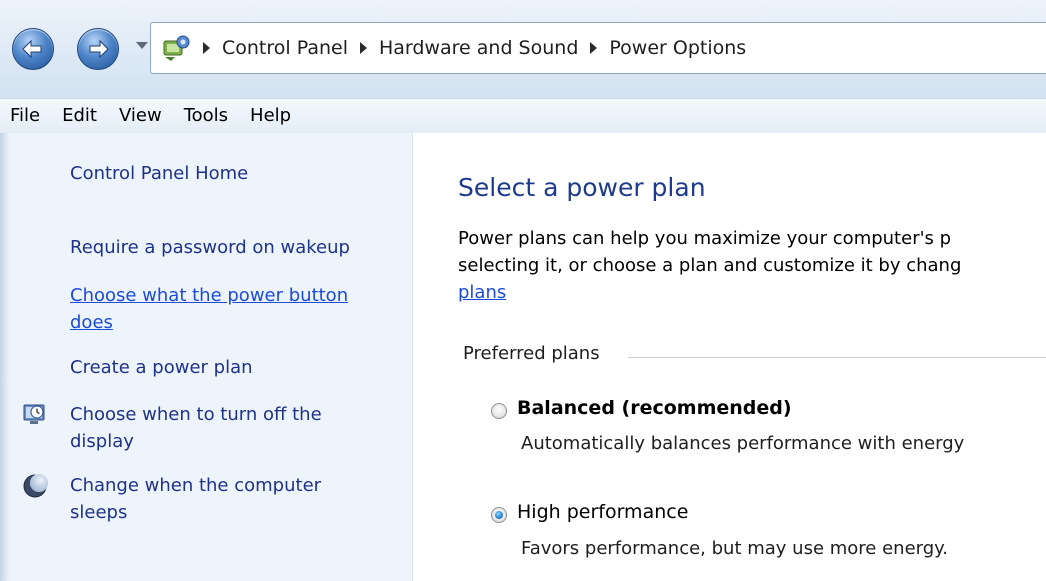 The height and width of the screenshot is (581, 1046). What do you see at coordinates (196, 414) in the screenshot?
I see `turn-off-display-line1: Choose when to turn off the` at bounding box center [196, 414].